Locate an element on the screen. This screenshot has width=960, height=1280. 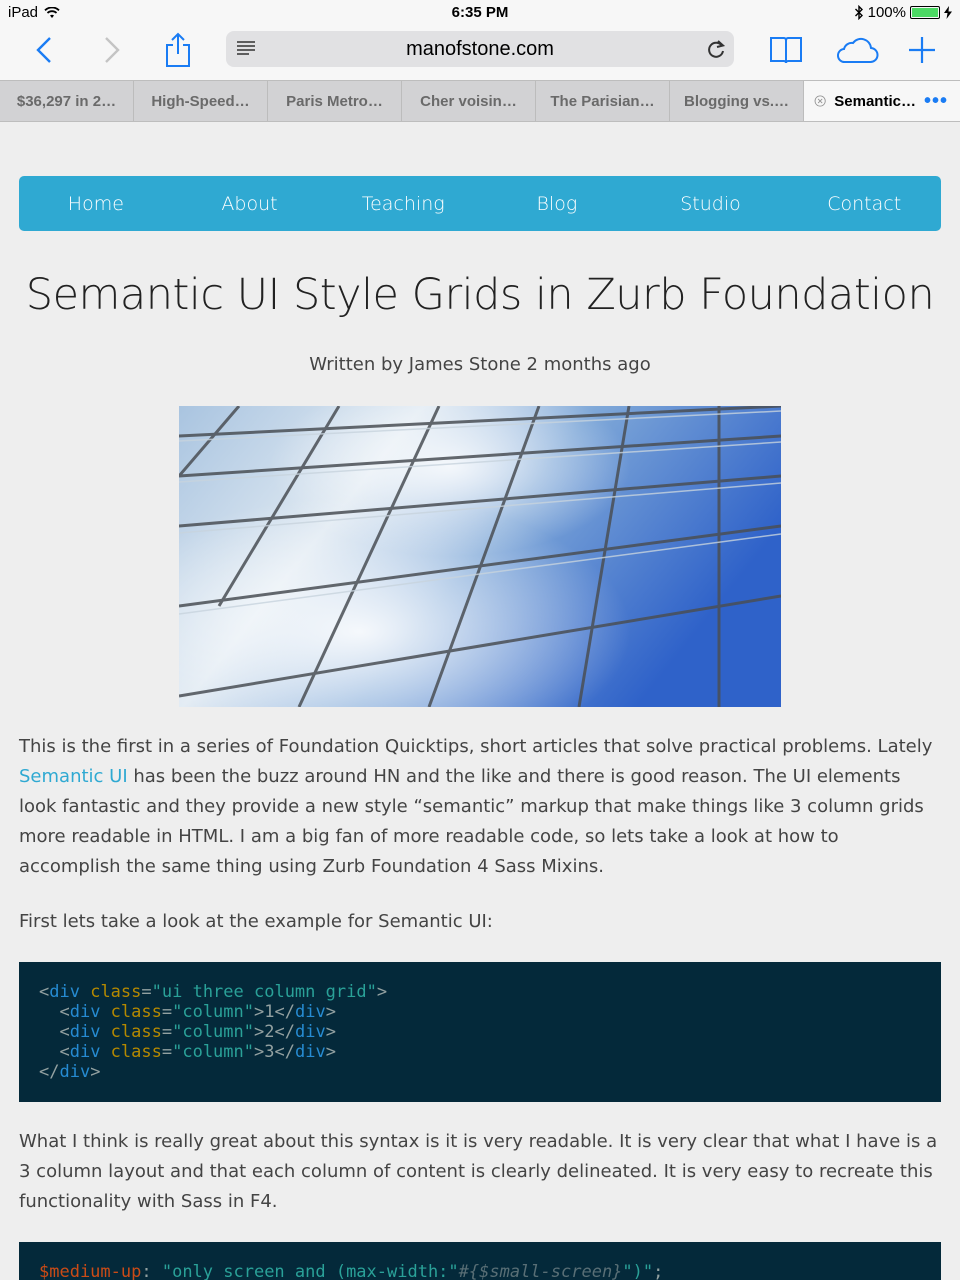
browser-toolbar: manofstone.com is located at coordinates (480, 53).